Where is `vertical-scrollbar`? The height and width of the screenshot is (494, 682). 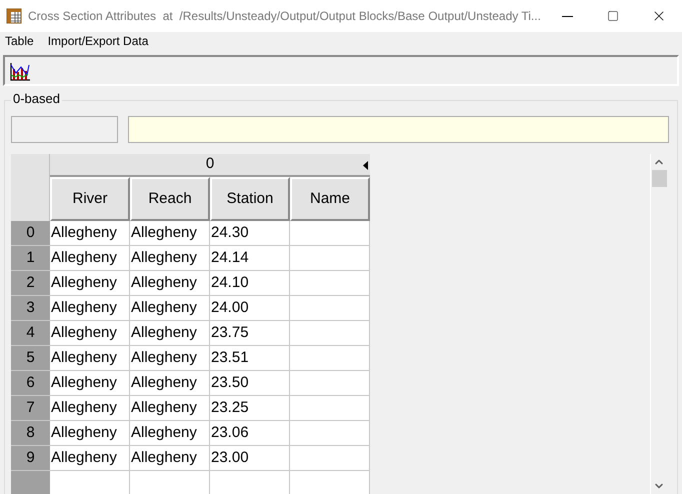 vertical-scrollbar is located at coordinates (658, 324).